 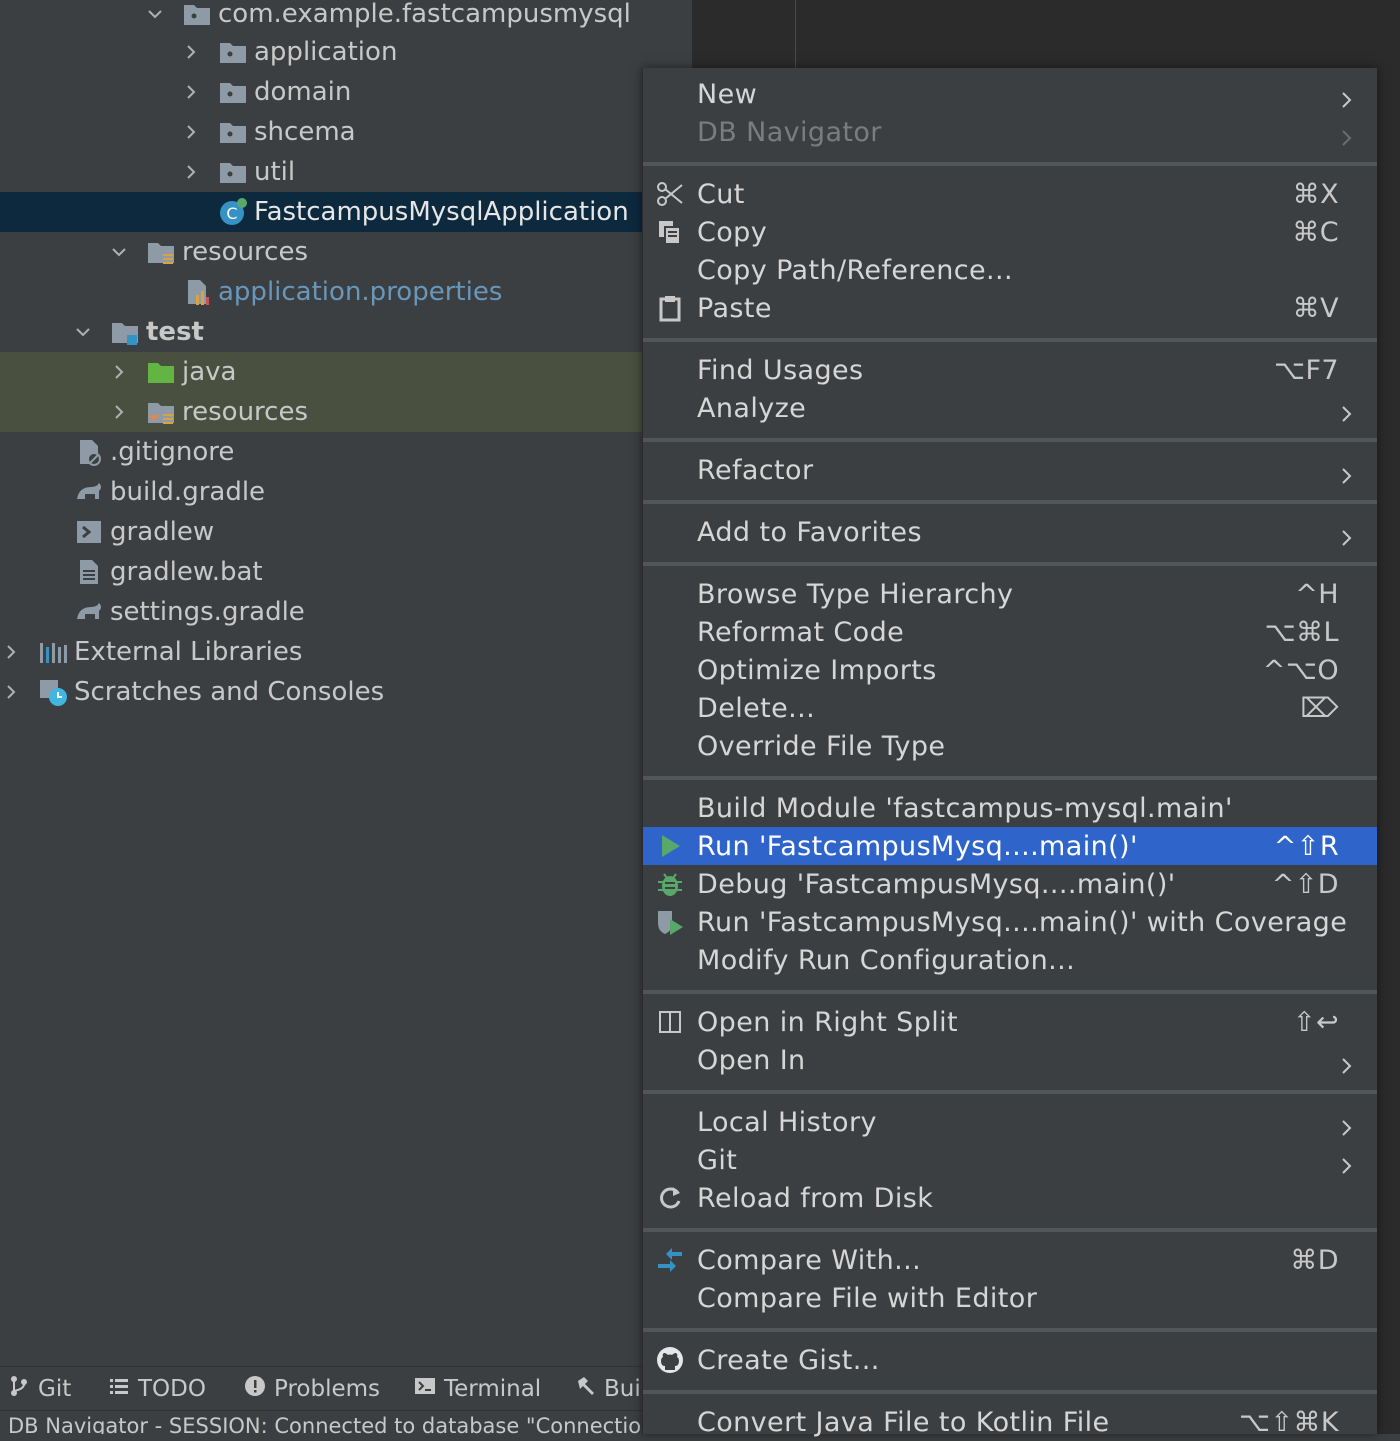 What do you see at coordinates (197, 292) in the screenshot?
I see `properties-file-icon` at bounding box center [197, 292].